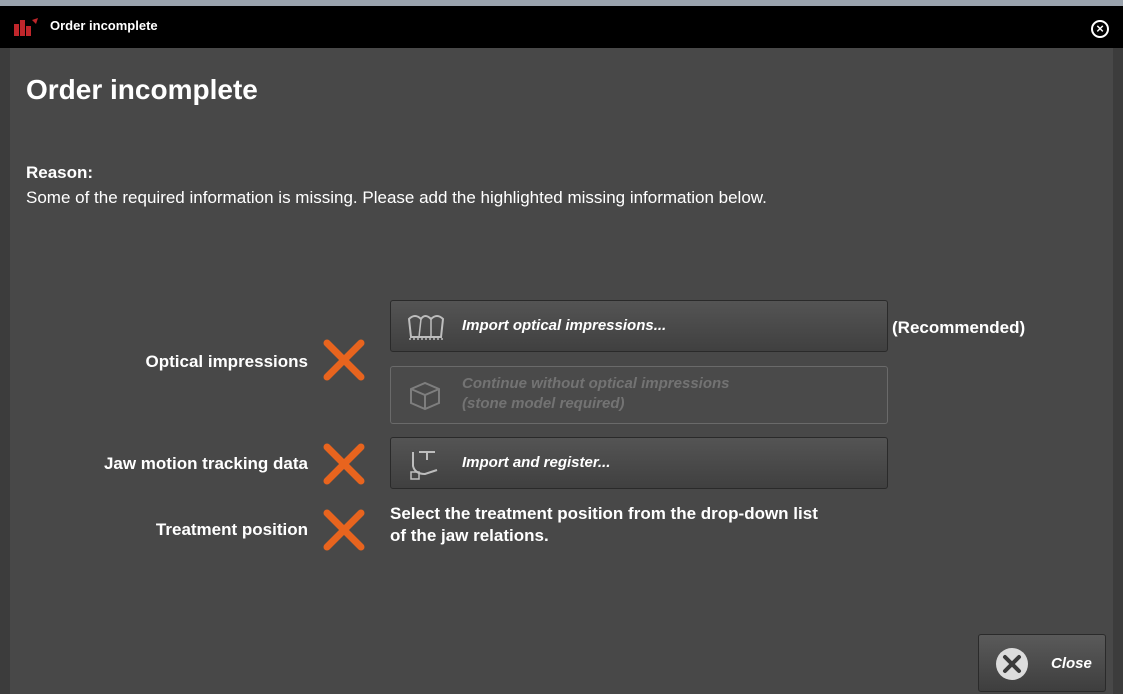 This screenshot has width=1123, height=694. Describe the element at coordinates (426, 327) in the screenshot. I see `teeth-scan-icon` at that location.